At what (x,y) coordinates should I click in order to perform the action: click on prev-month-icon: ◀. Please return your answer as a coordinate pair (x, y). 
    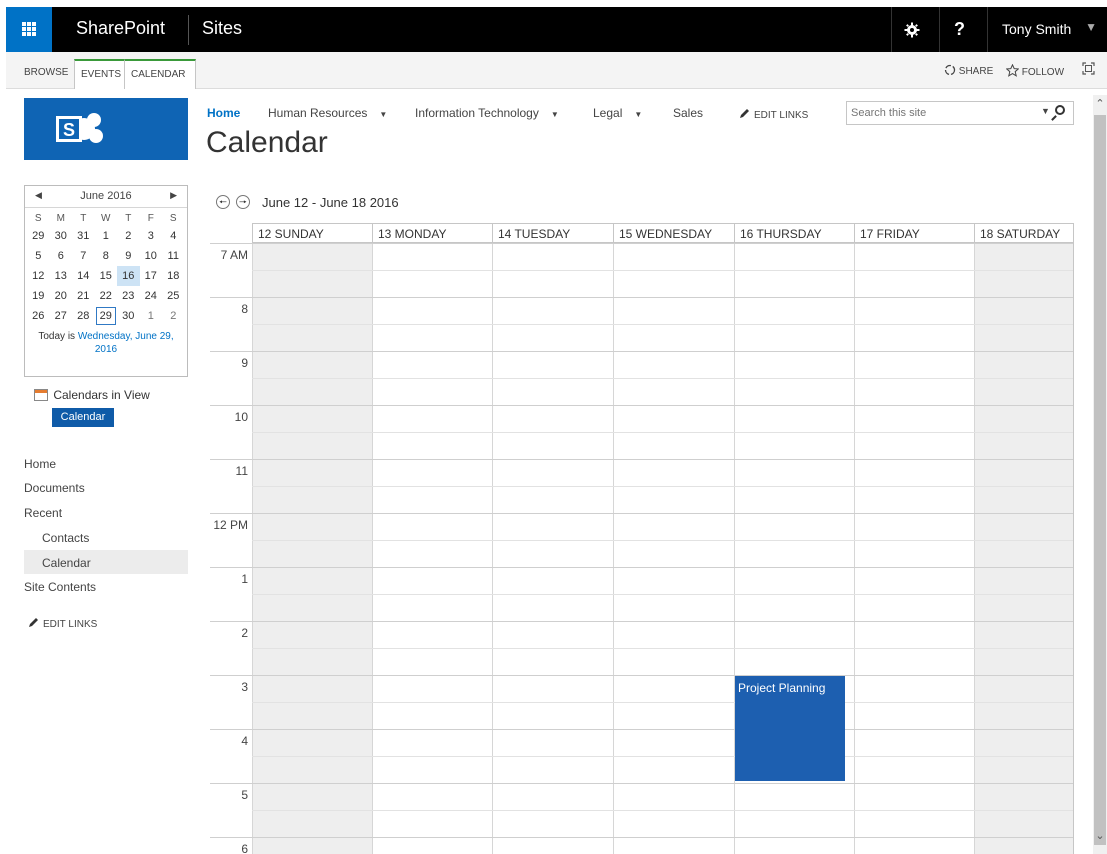
    Looking at the image, I should click on (38, 195).